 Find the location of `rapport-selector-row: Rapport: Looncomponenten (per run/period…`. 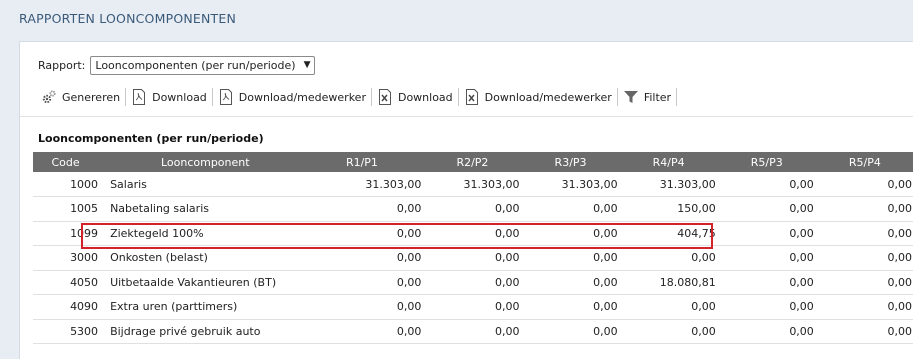

rapport-selector-row: Rapport: Looncomponenten (per run/period… is located at coordinates (177, 65).